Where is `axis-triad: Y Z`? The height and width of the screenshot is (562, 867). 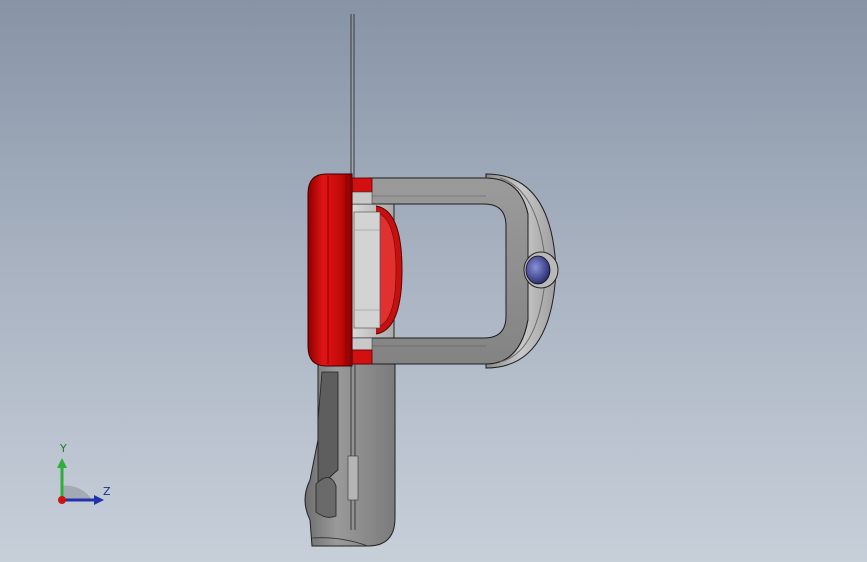
axis-triad: Y Z is located at coordinates (85, 478).